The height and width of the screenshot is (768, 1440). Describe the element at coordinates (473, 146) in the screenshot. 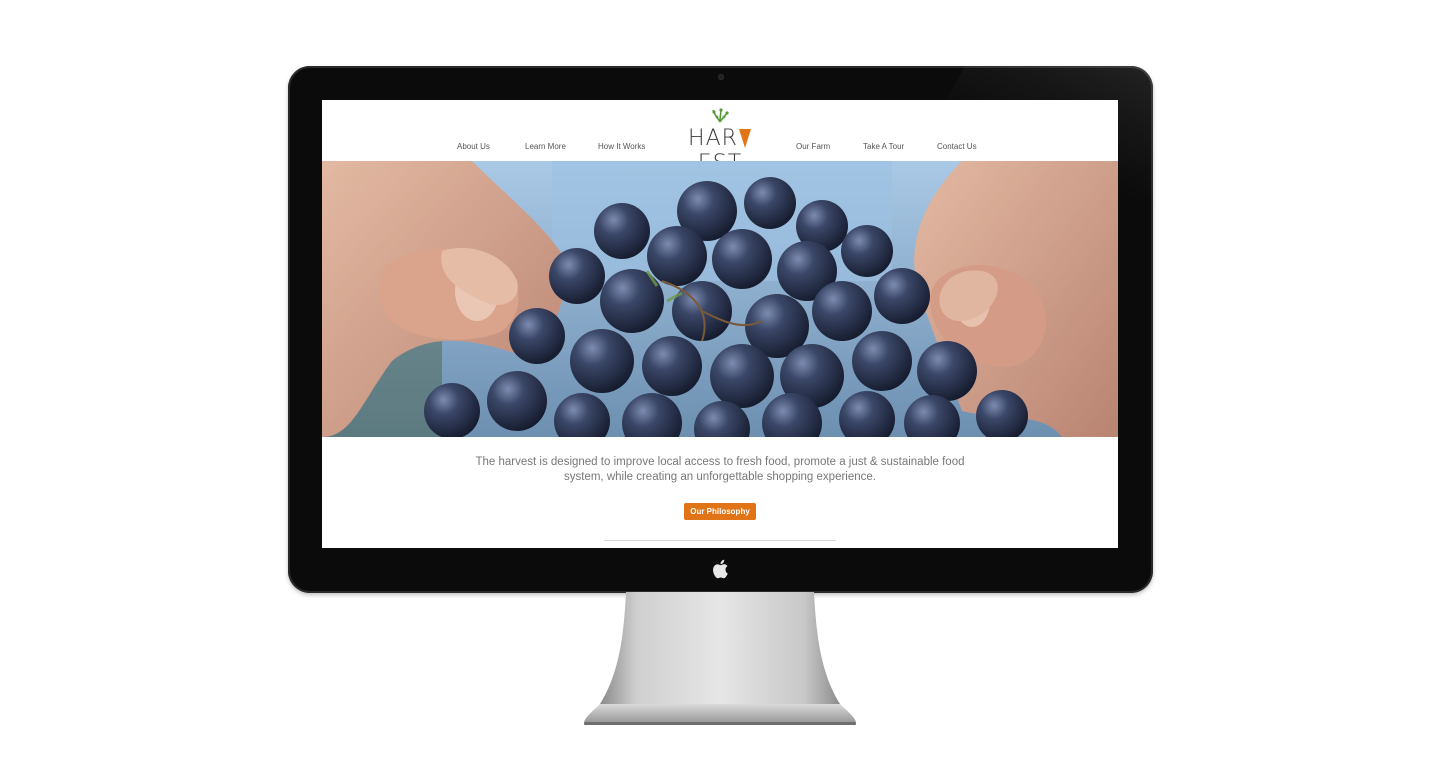

I see `nav-about-us: About Us` at that location.